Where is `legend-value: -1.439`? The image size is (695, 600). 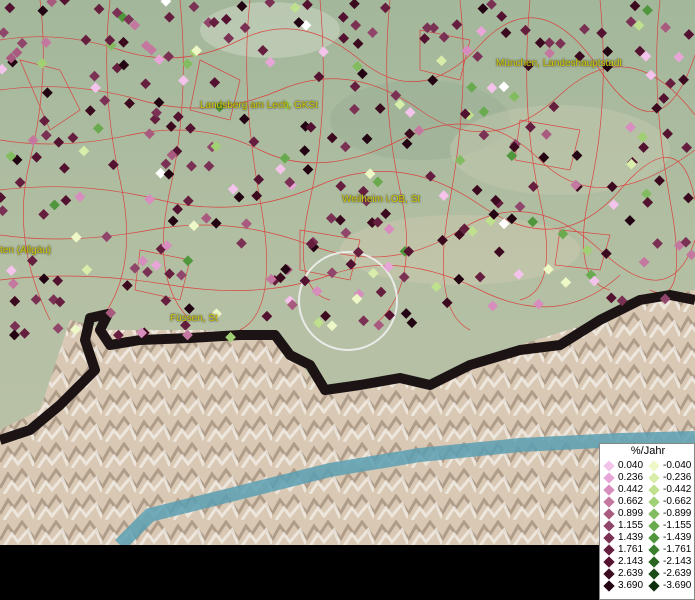
legend-value: -1.439 is located at coordinates (677, 537).